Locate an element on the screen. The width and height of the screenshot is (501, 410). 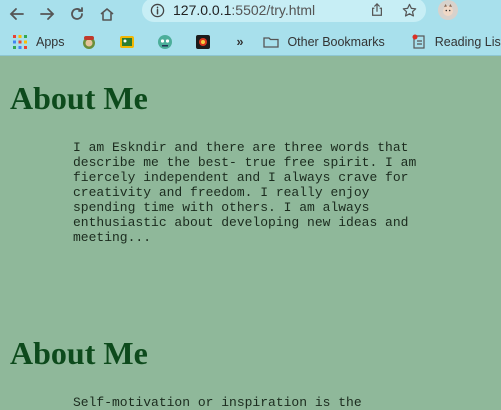
address-bar: 127.0.0.1:5502/try.html is located at coordinates (284, 11).